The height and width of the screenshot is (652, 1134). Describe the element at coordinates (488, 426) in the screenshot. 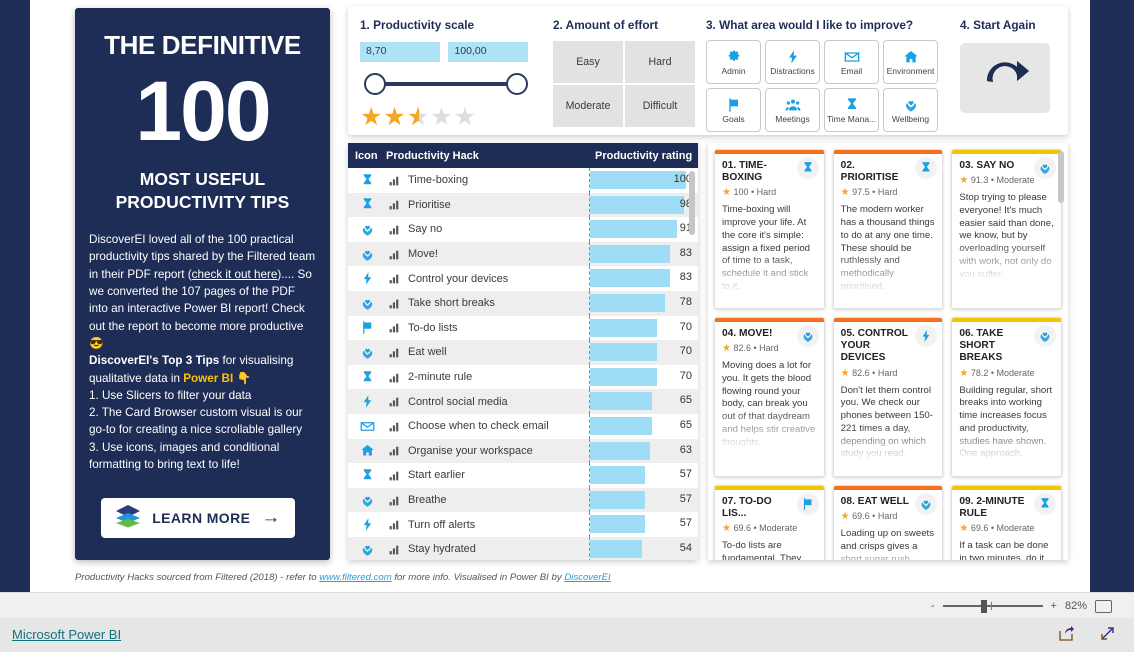

I see `table-cell-hack: Choose when to check email` at that location.